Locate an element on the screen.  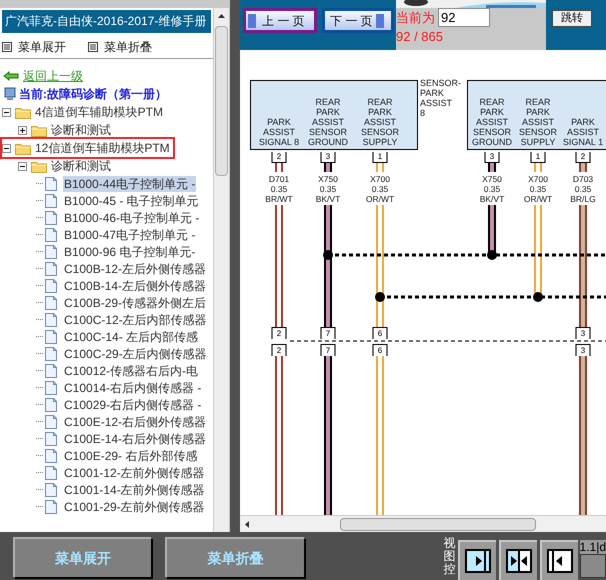
scroll-up-icon is located at coordinates (221, 16).